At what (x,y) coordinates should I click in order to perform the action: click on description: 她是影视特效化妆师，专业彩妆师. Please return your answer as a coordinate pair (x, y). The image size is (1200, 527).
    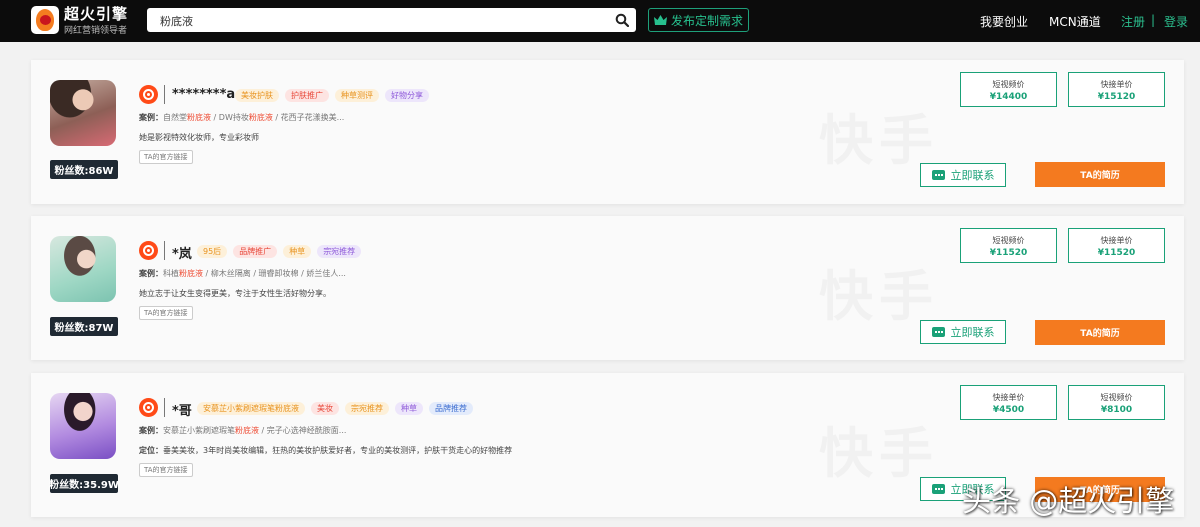
    Looking at the image, I should click on (199, 137).